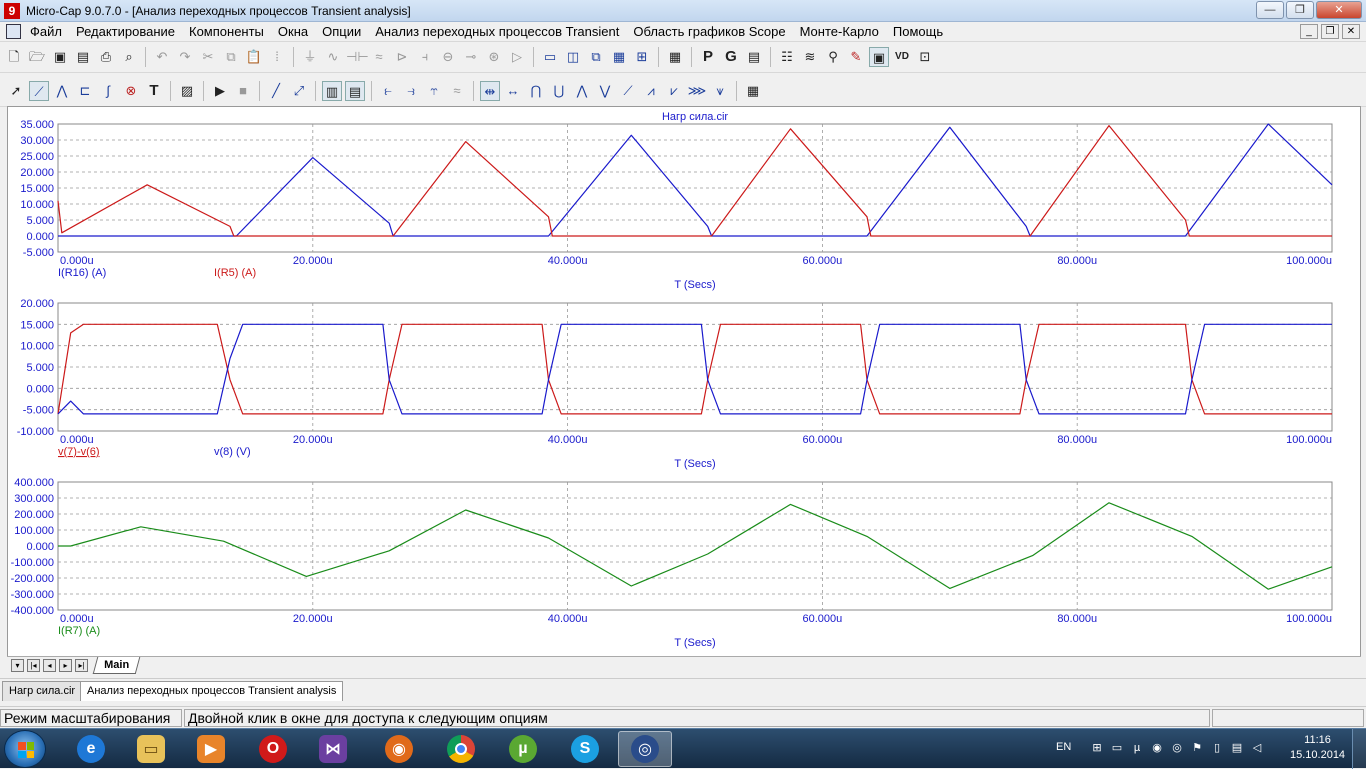 The image size is (1366, 769). I want to click on plot-layout-4-icon: ▦, so click(619, 57).